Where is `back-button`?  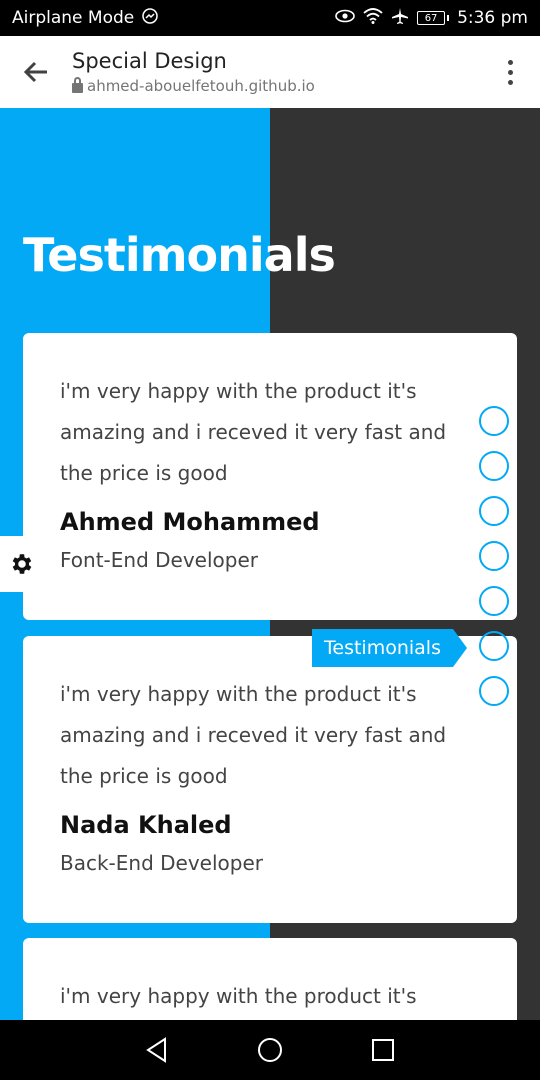 back-button is located at coordinates (36, 72).